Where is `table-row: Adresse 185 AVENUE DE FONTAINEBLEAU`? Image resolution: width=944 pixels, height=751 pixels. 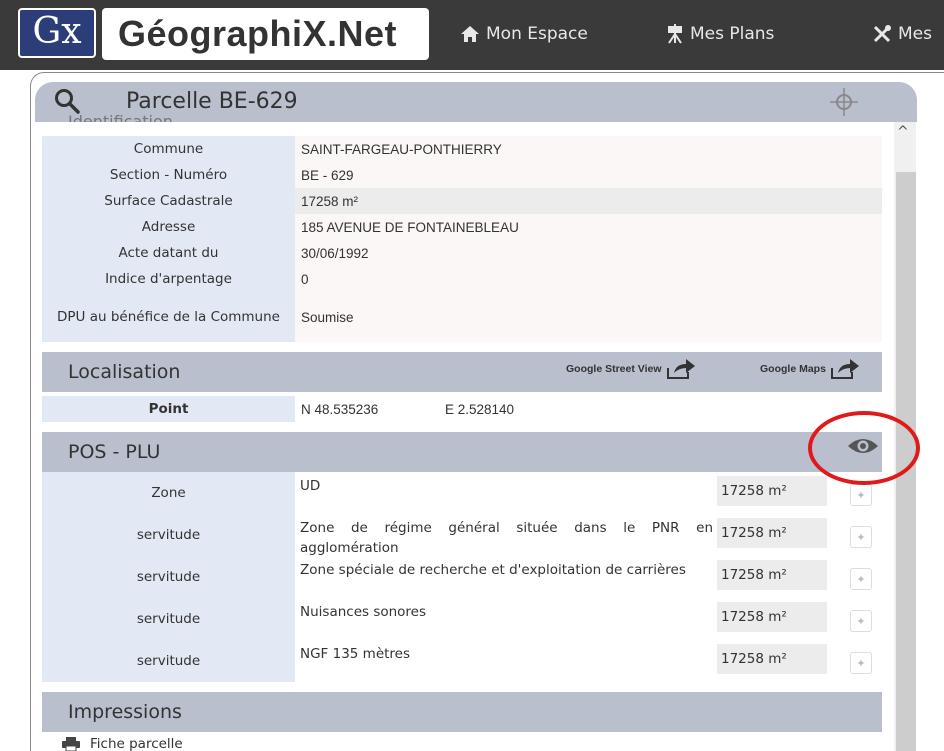 table-row: Adresse 185 AVENUE DE FONTAINEBLEAU is located at coordinates (462, 227).